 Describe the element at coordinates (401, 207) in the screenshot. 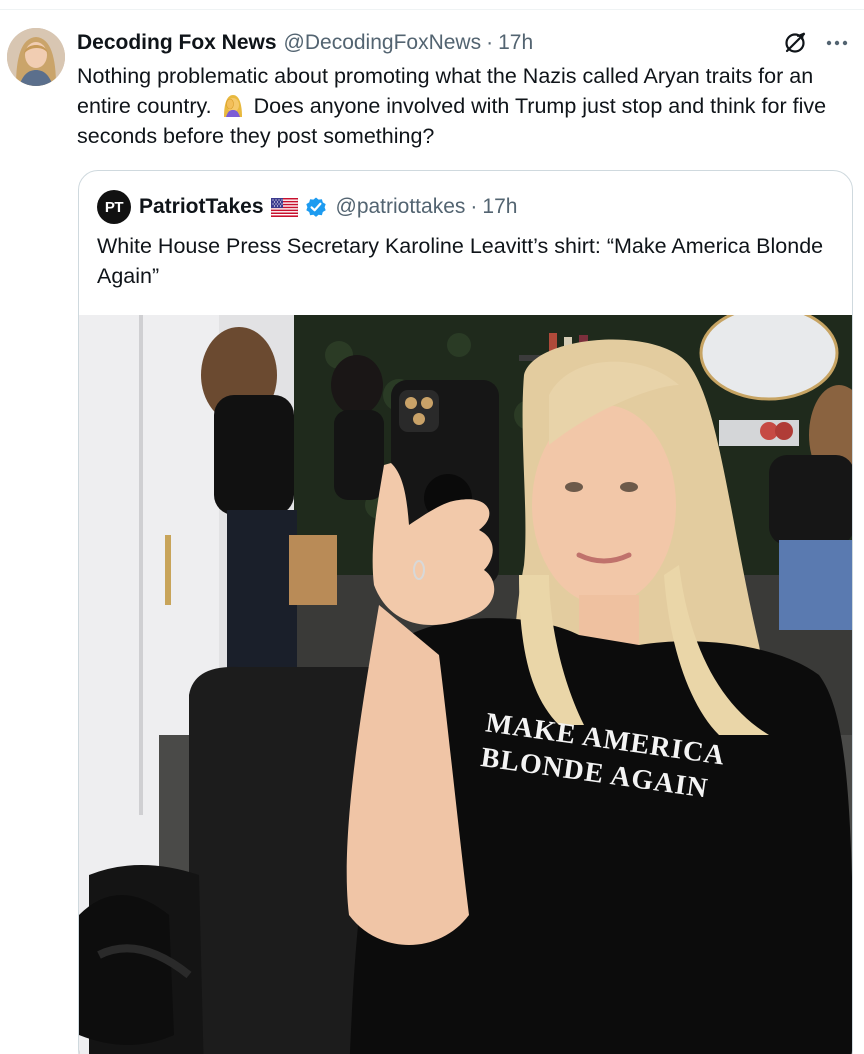

I see `quoted-author-handle: @patriottakes` at that location.